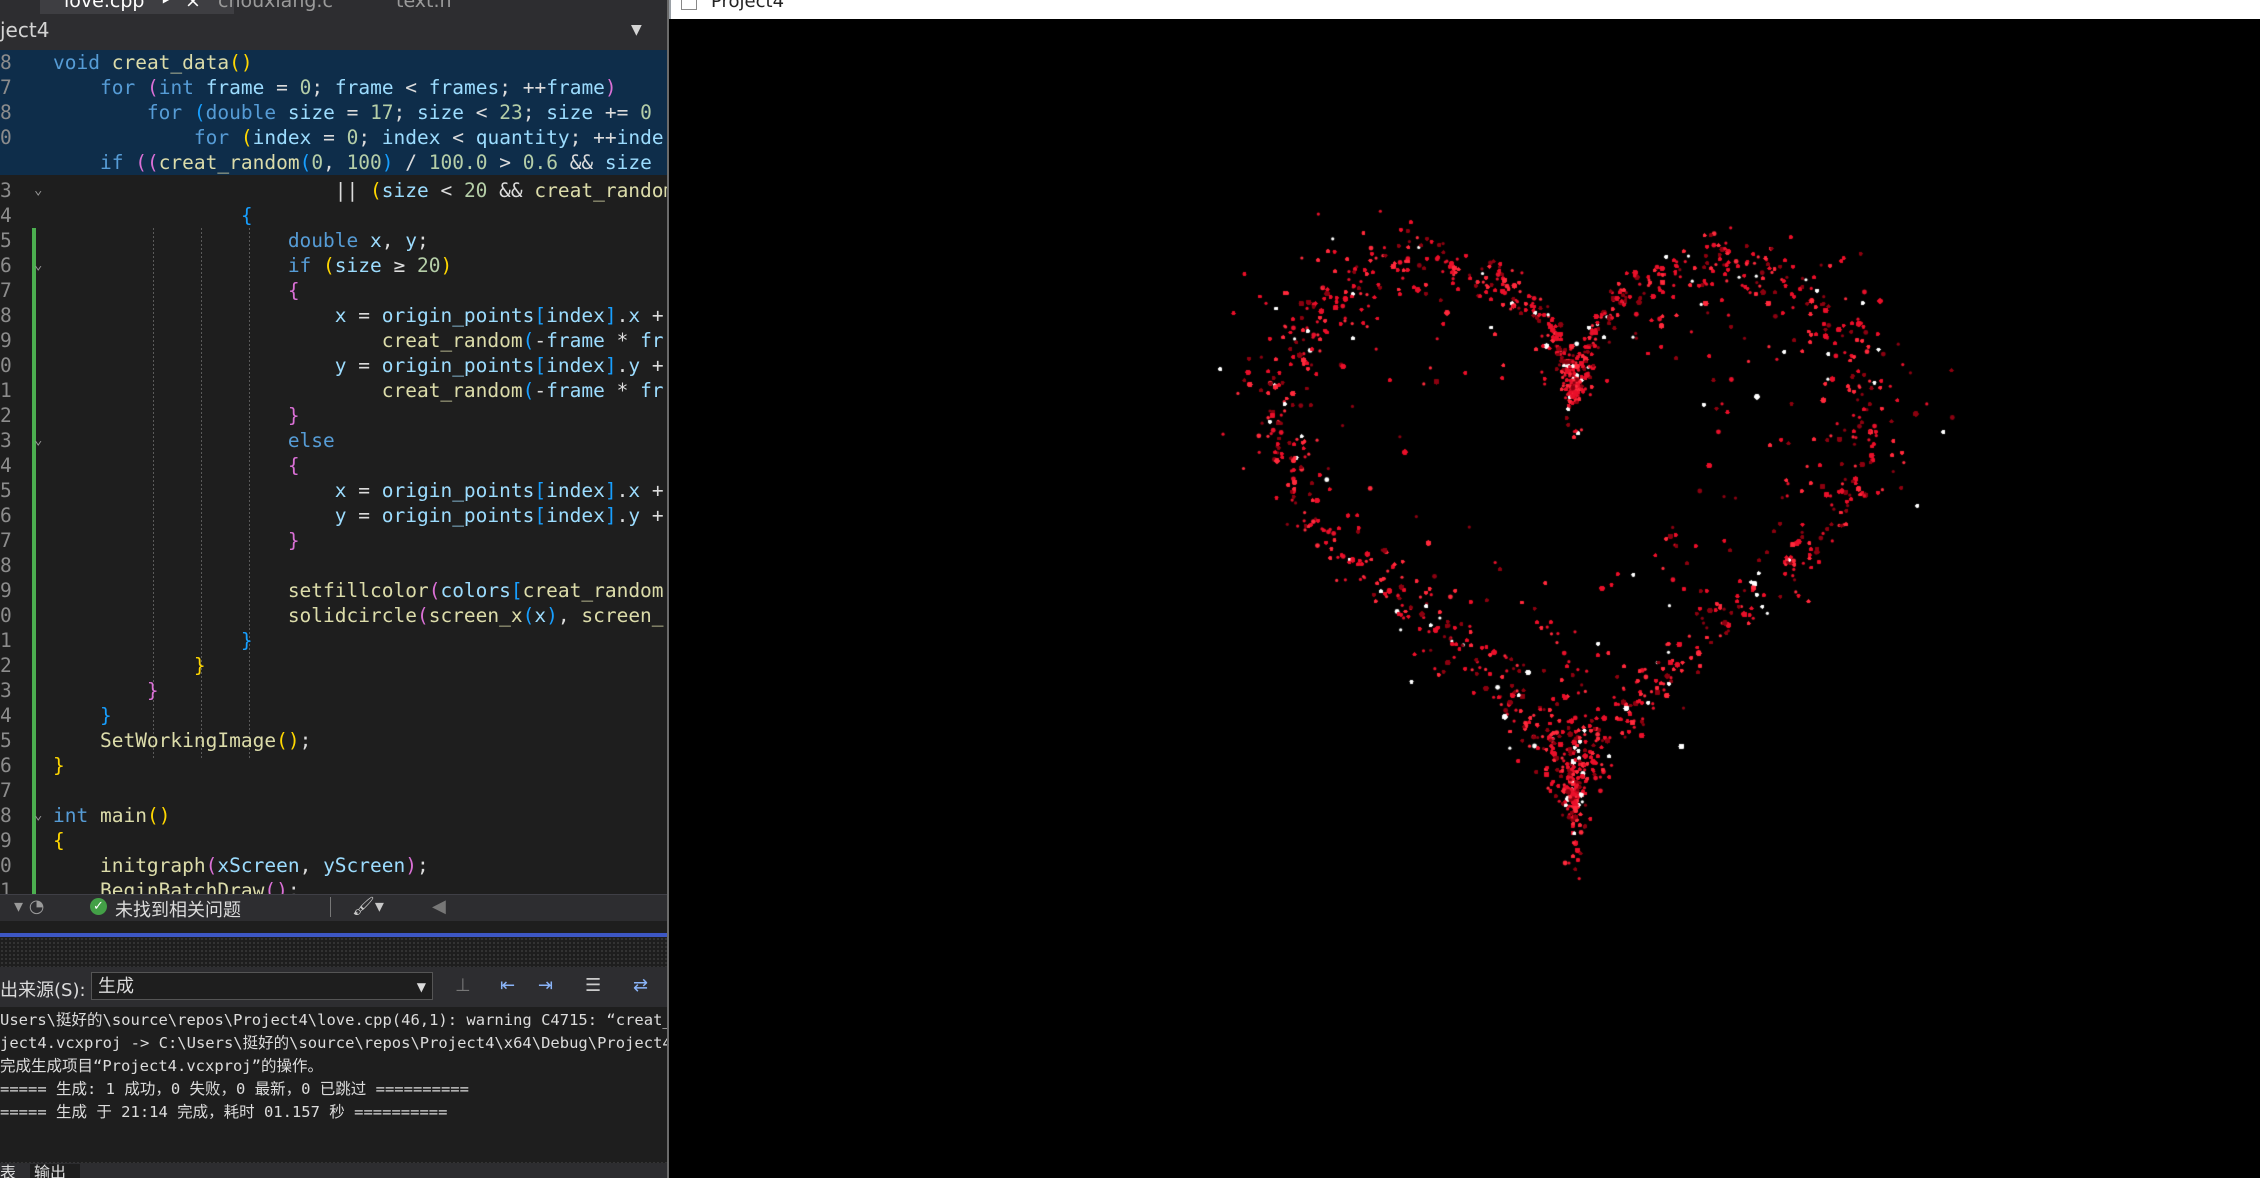  I want to click on code-text: || (size < 20 && creat_random(0, so click(361, 190).